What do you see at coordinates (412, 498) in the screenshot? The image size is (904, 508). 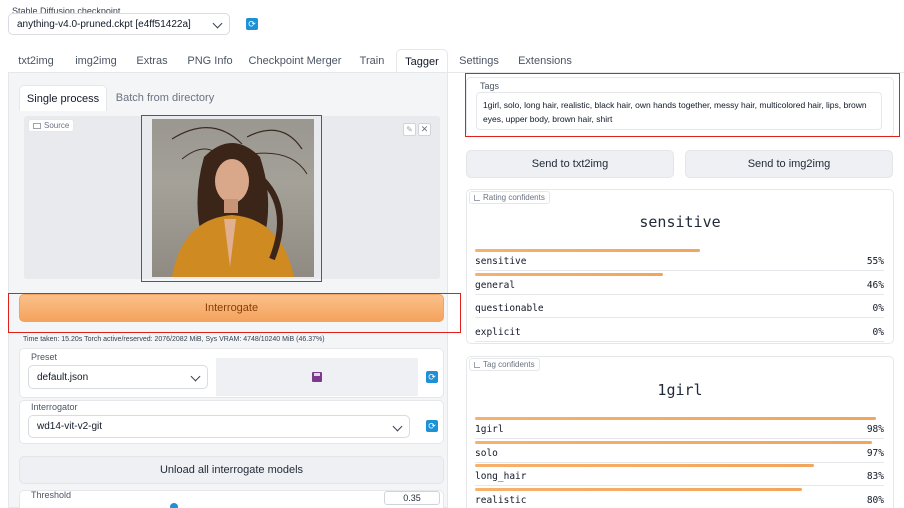 I see `threshold-value-input: 0.35` at bounding box center [412, 498].